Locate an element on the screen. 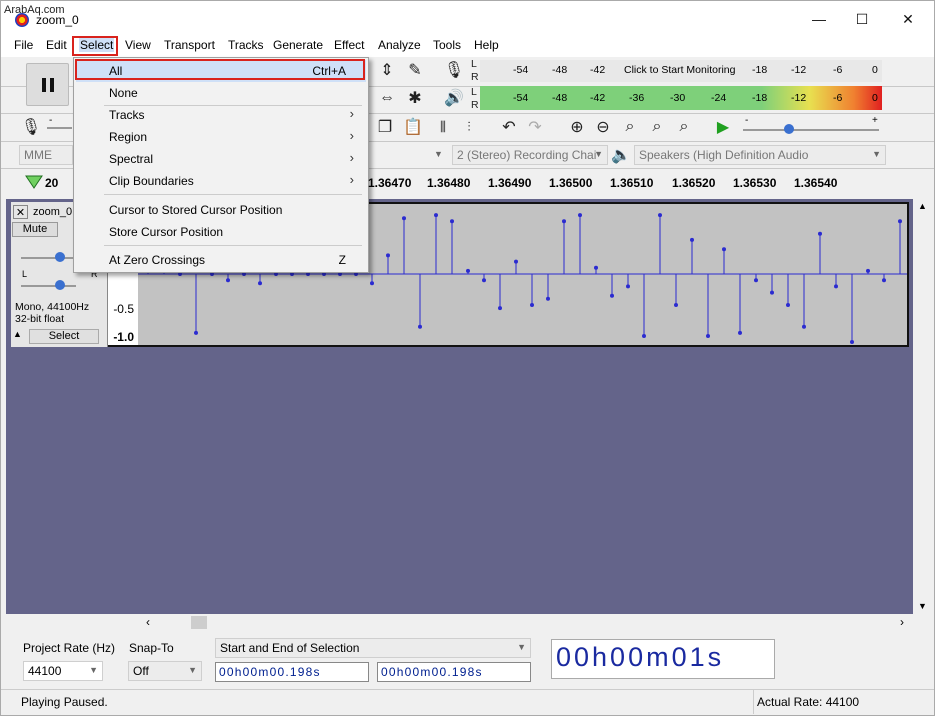 Image resolution: width=935 pixels, height=716 pixels. minimize-button: — is located at coordinates (819, 19).